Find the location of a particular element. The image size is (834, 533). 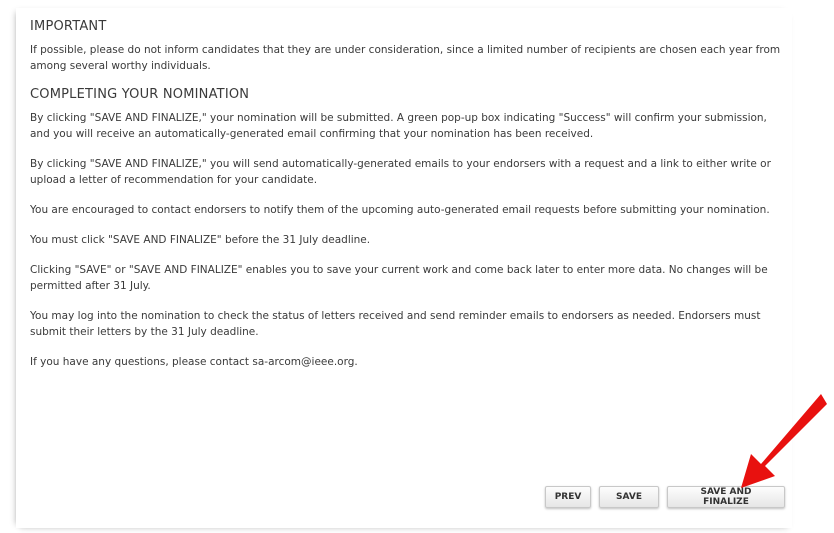

important-heading: IMPORTANT is located at coordinates (68, 26).